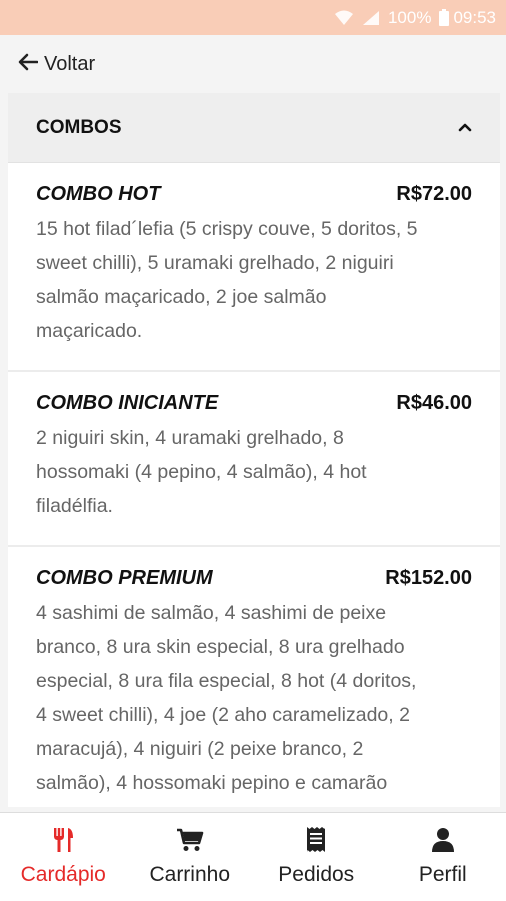 The height and width of the screenshot is (901, 506). I want to click on back-button: Voltar, so click(56, 64).